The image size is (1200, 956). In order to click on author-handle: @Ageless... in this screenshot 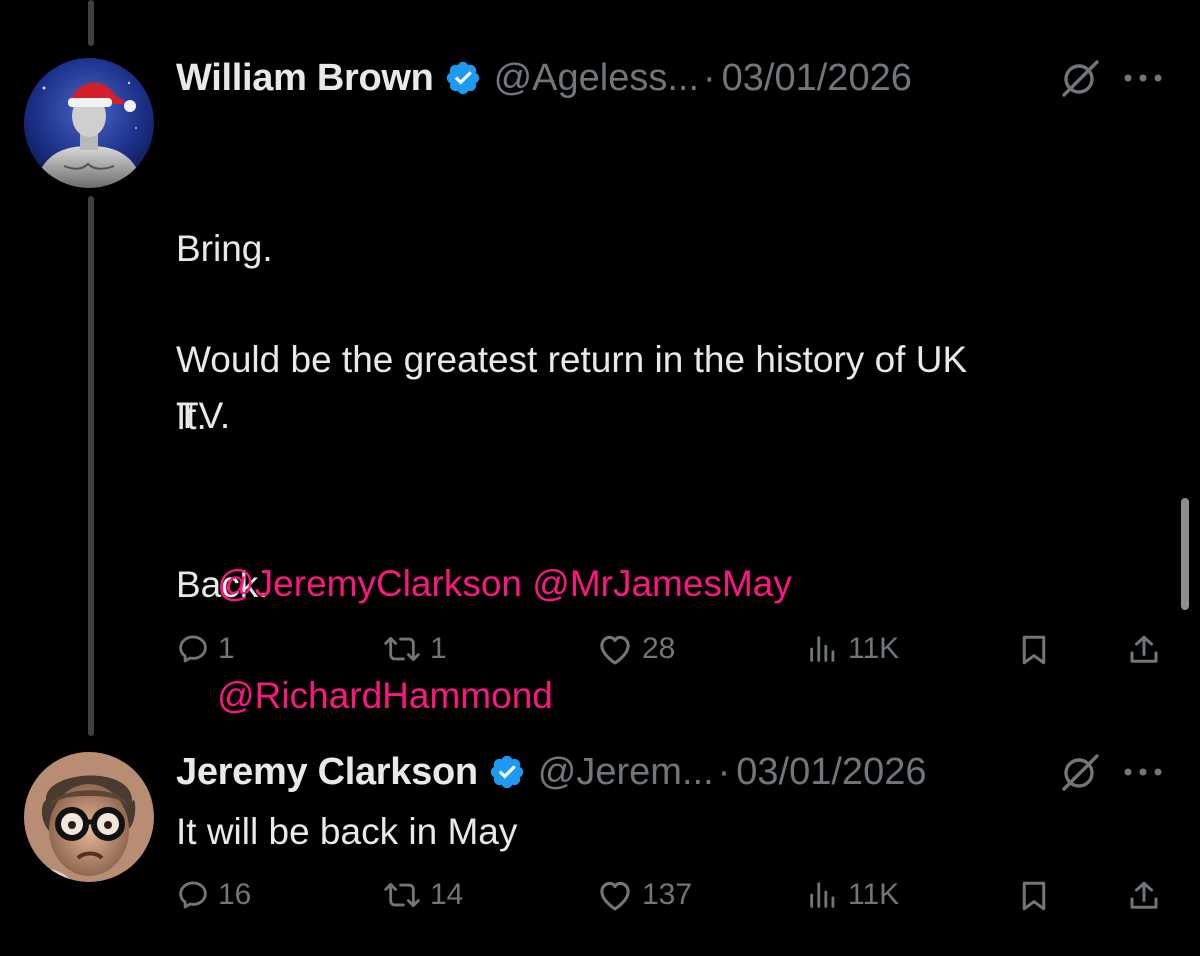, I will do `click(596, 78)`.